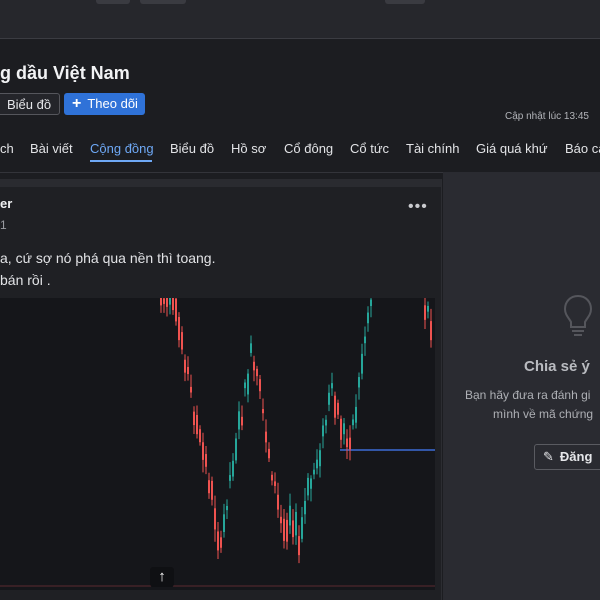 Image resolution: width=600 pixels, height=600 pixels. What do you see at coordinates (162, 577) in the screenshot?
I see `arrow-up-icon: ↑` at bounding box center [162, 577].